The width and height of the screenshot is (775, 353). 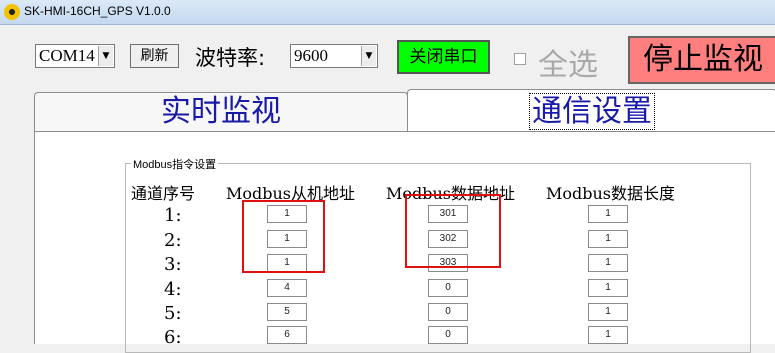 I want to click on highlight-box-address, so click(x=453, y=231).